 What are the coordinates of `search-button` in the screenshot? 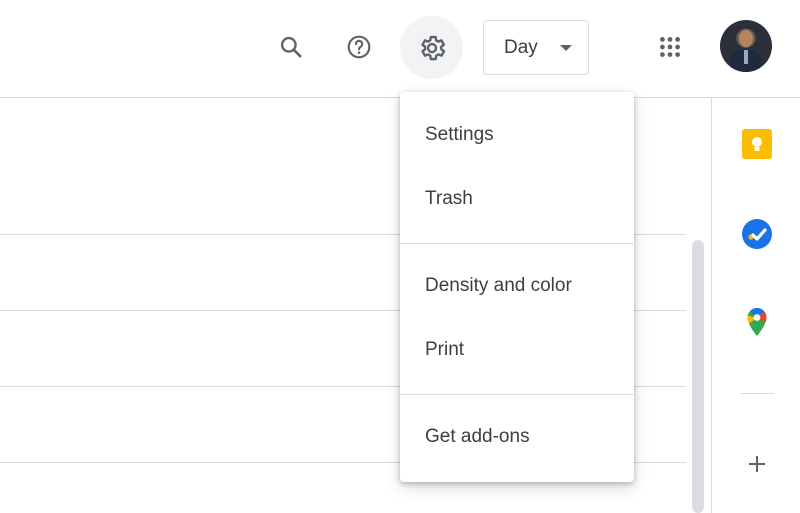 It's located at (291, 47).